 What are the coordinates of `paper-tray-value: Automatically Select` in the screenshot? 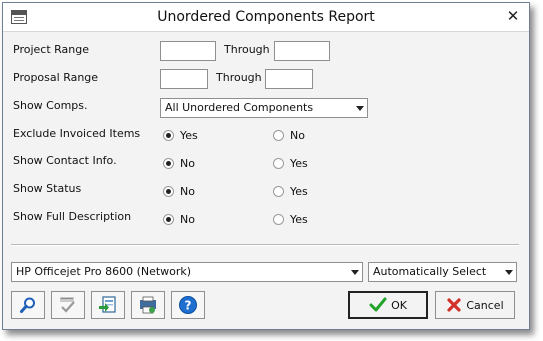 It's located at (430, 271).